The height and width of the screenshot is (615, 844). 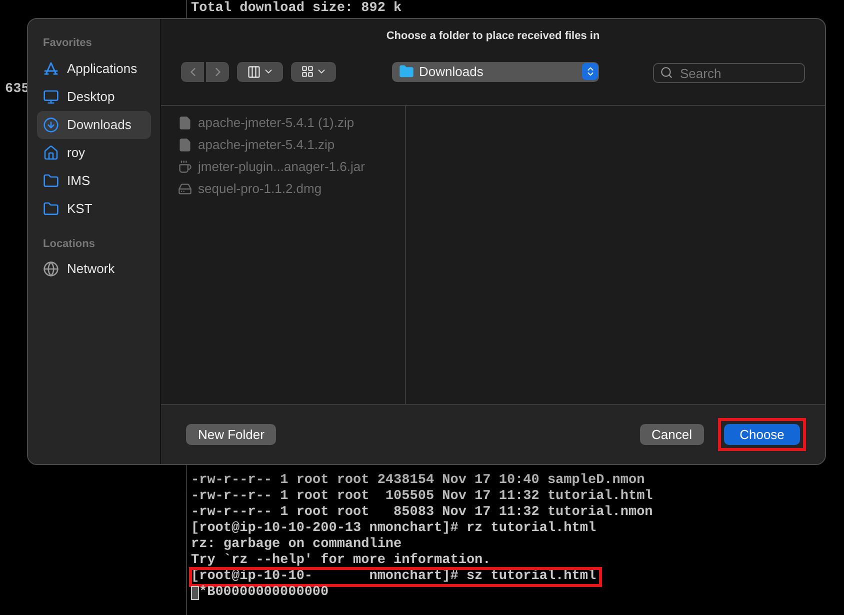 I want to click on sidebar-item: KST, so click(x=94, y=208).